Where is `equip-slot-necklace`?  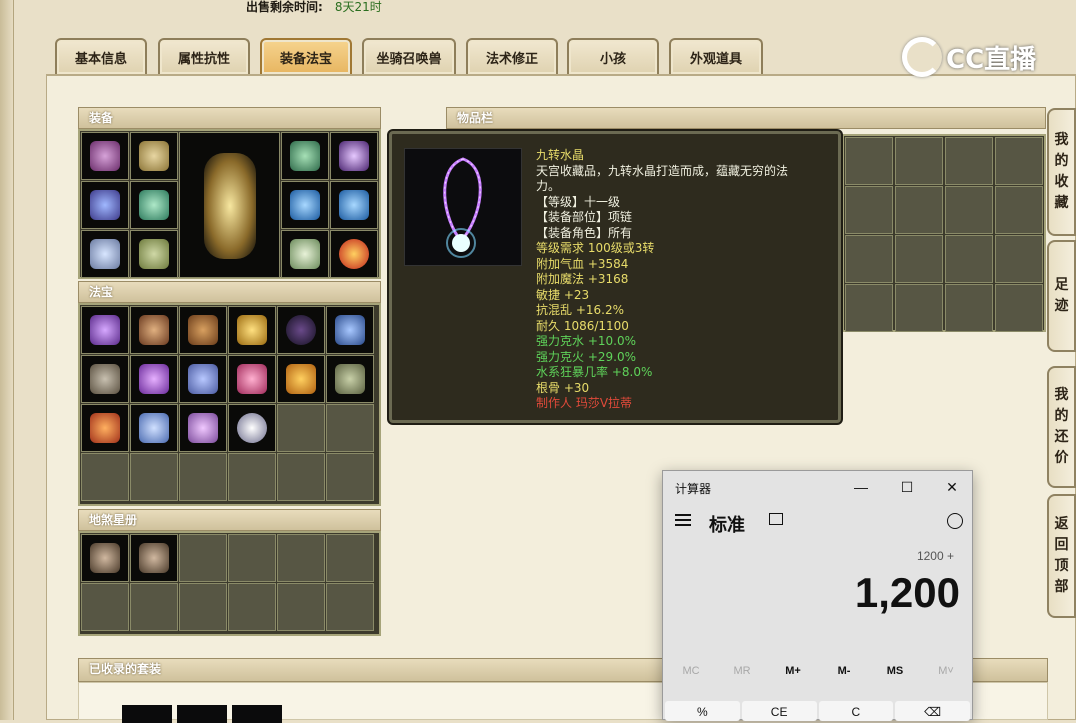
equip-slot-necklace is located at coordinates (354, 156).